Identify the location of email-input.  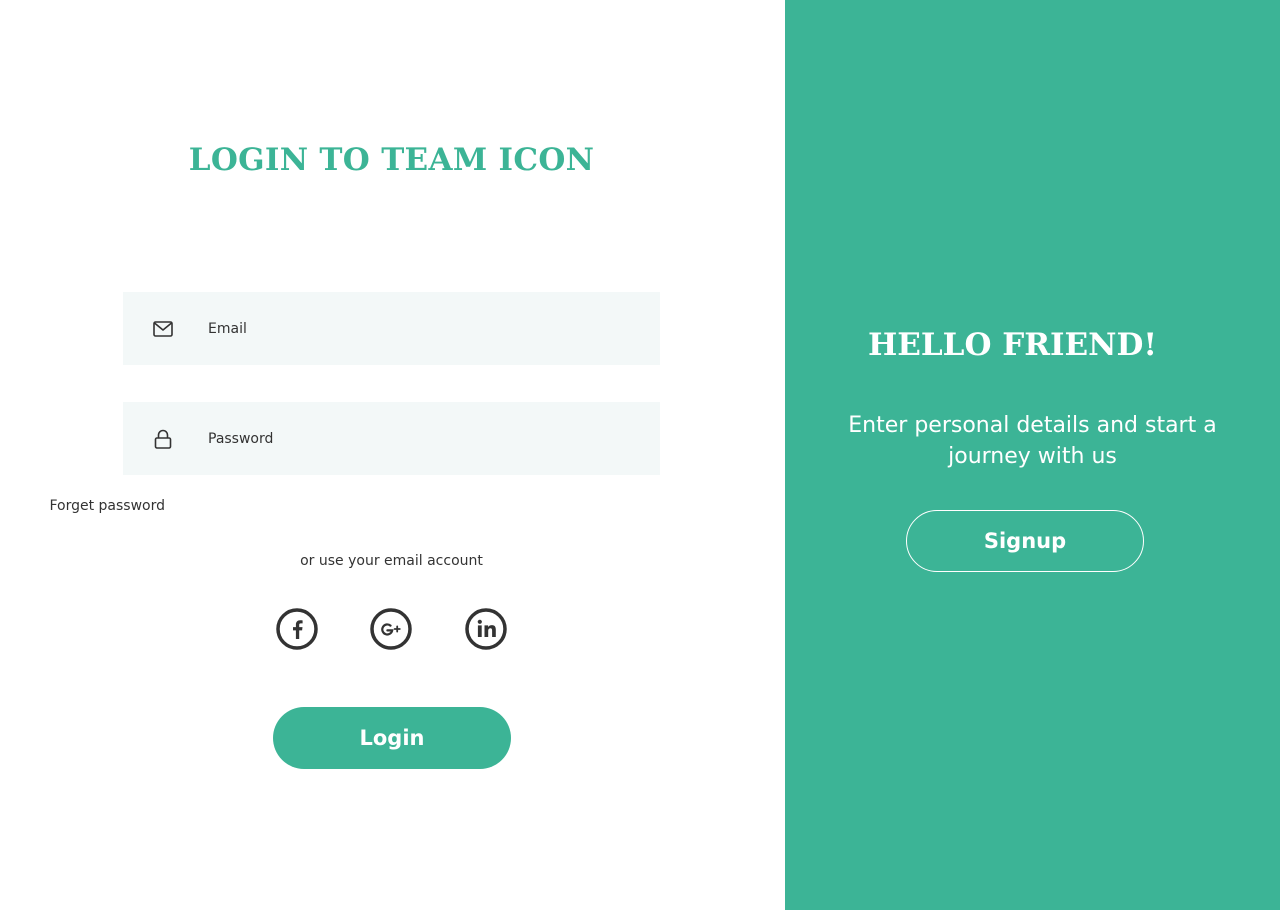
(423, 328).